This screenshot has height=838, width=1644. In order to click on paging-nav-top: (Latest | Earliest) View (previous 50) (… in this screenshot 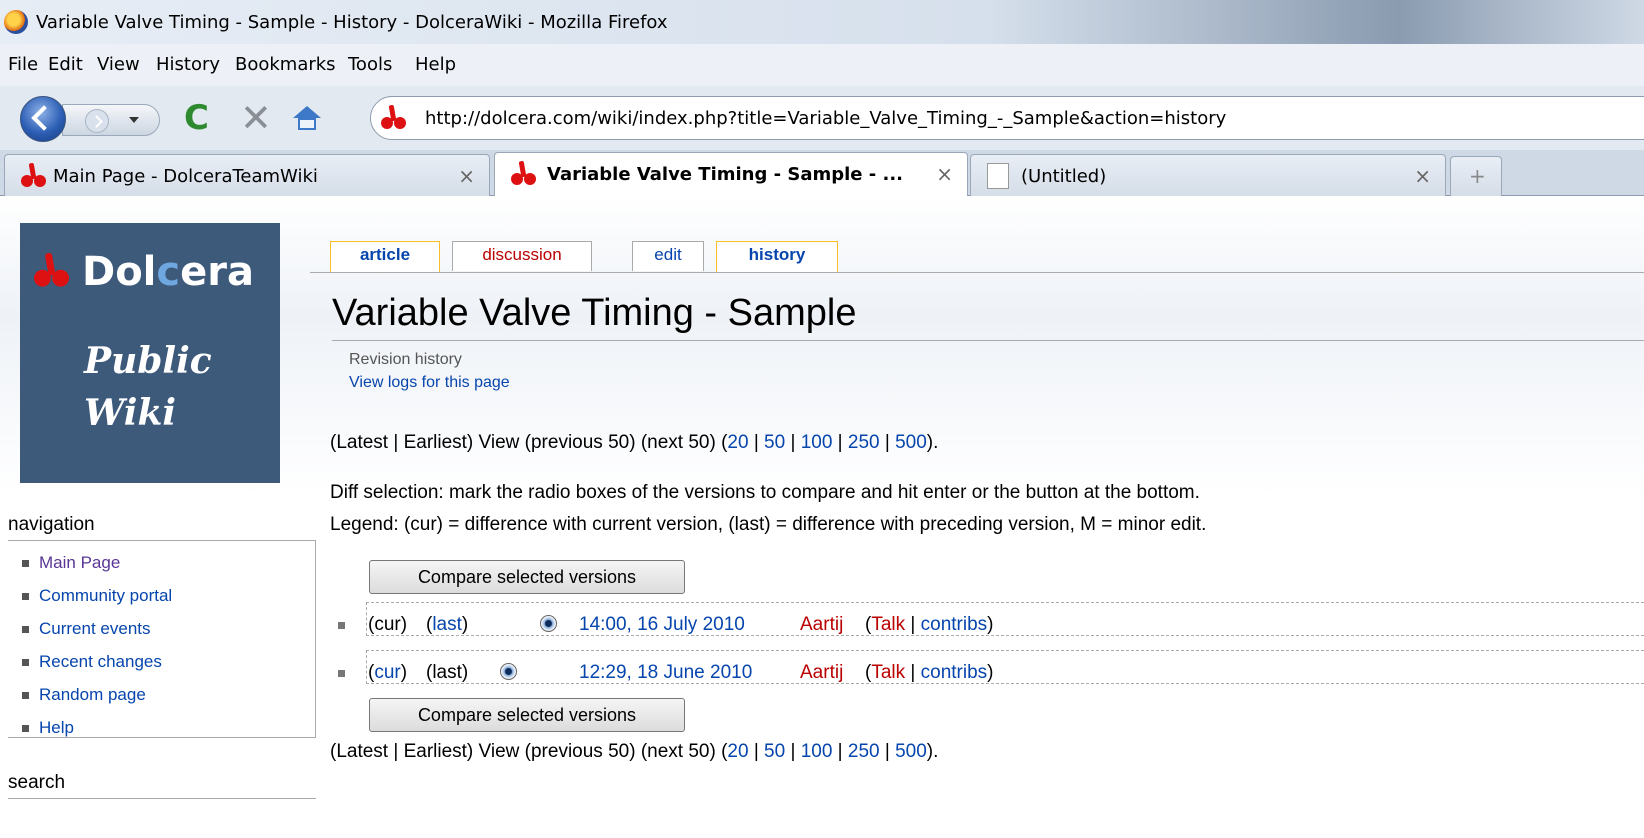, I will do `click(634, 442)`.